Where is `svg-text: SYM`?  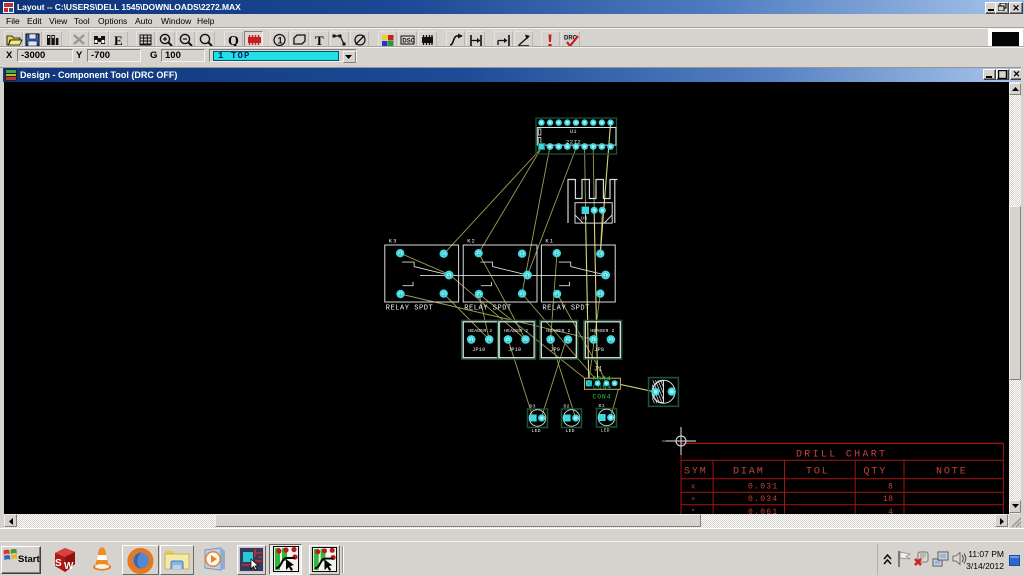
svg-text: SYM is located at coordinates (696, 472).